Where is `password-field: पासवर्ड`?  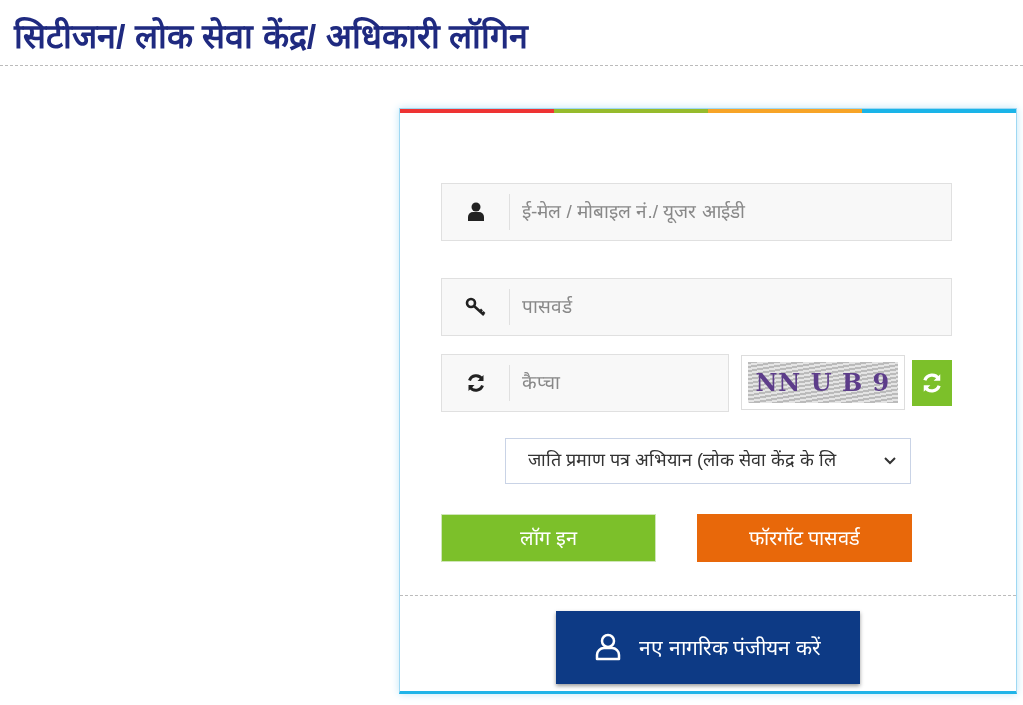 password-field: पासवर्ड is located at coordinates (696, 306).